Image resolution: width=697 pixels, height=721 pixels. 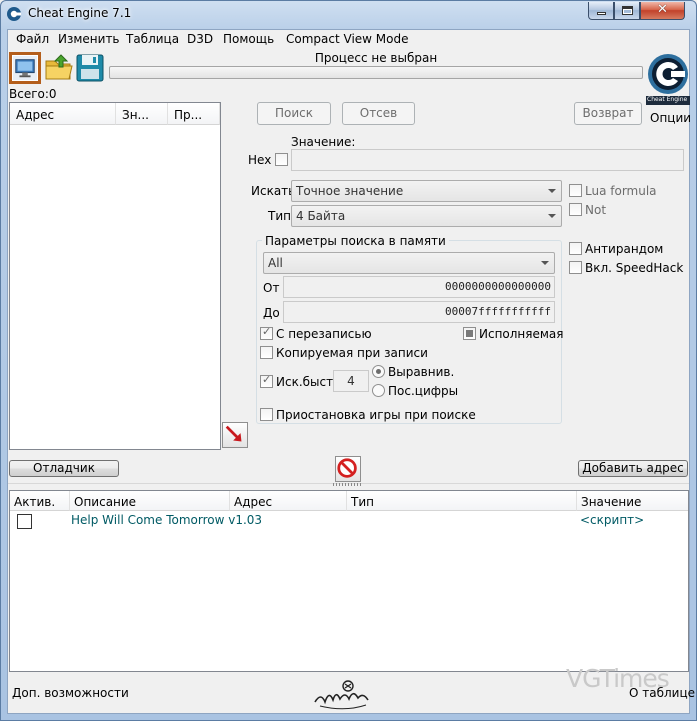 I want to click on close-button: ✕, so click(x=662, y=11).